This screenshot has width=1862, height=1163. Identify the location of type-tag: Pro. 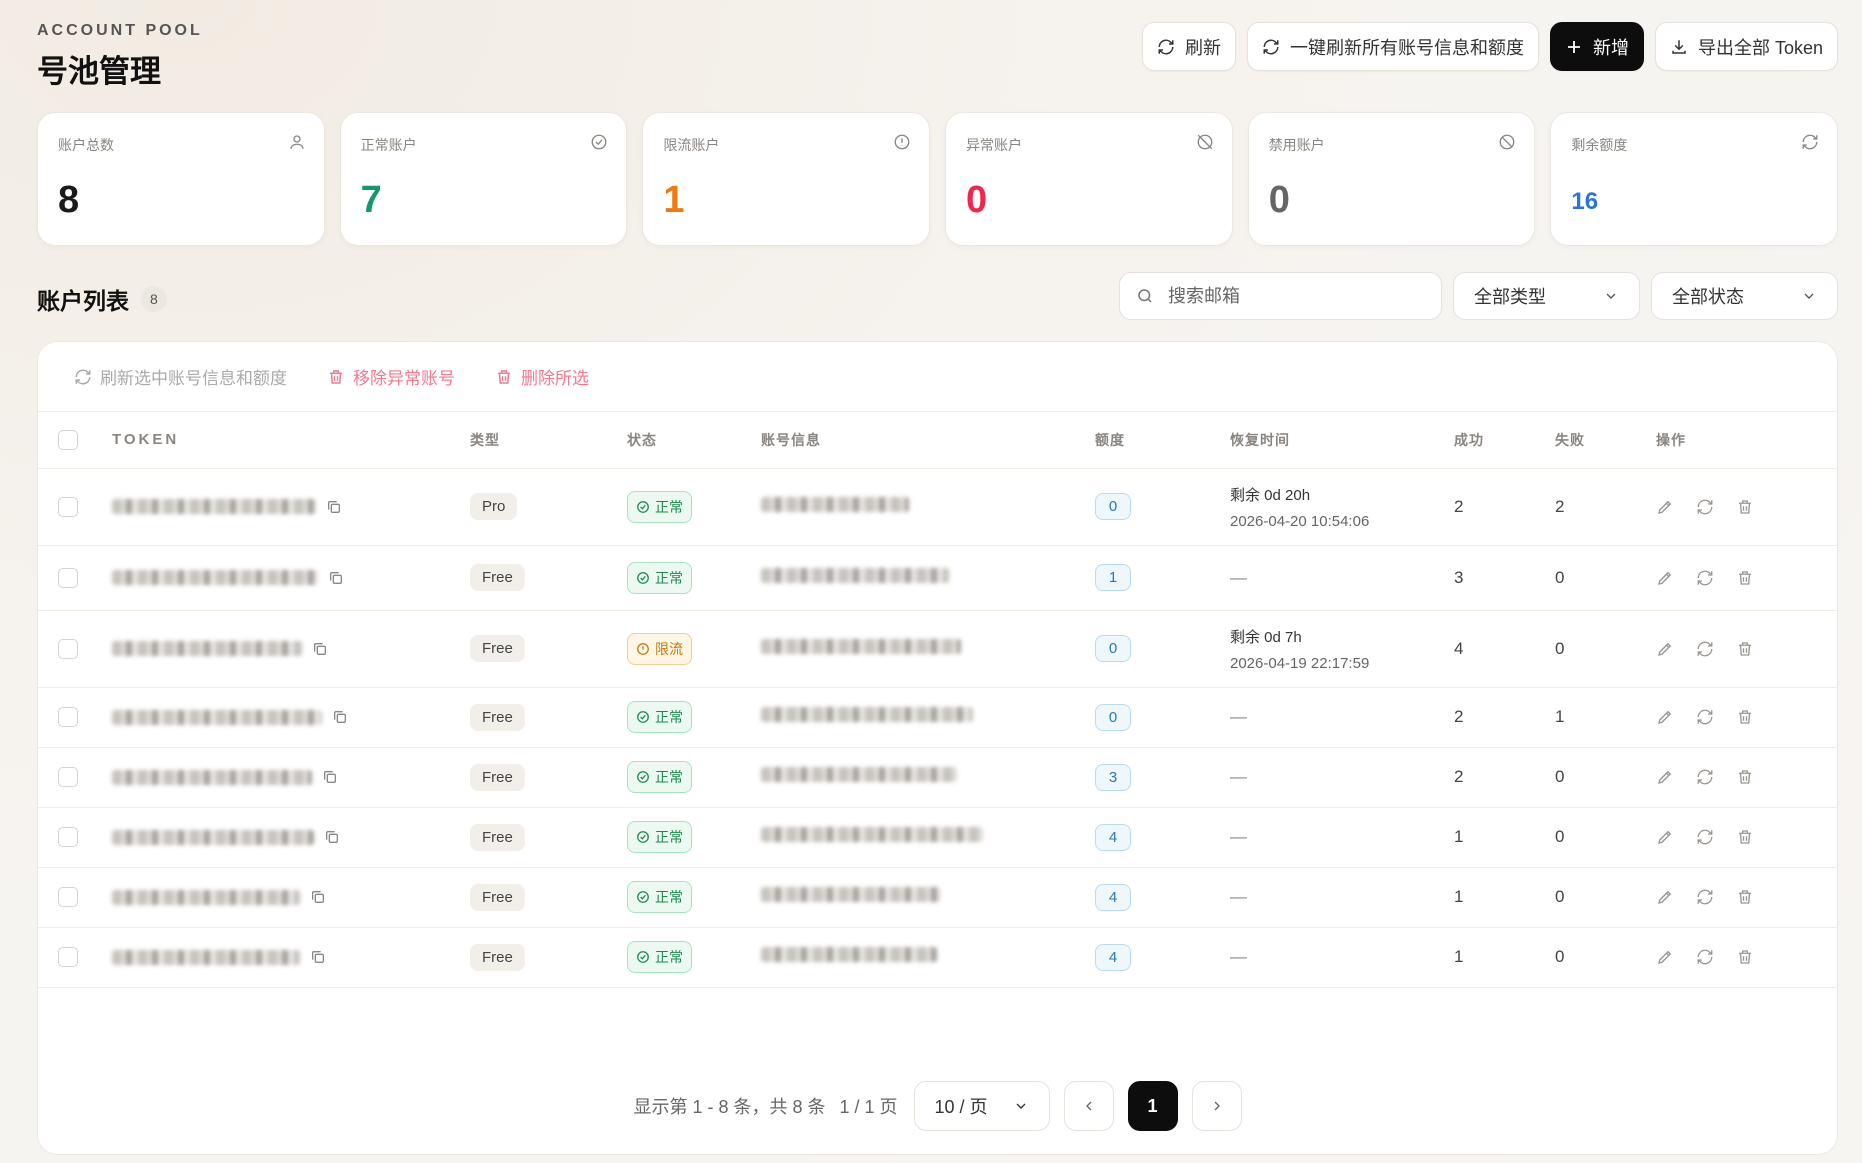
(494, 506).